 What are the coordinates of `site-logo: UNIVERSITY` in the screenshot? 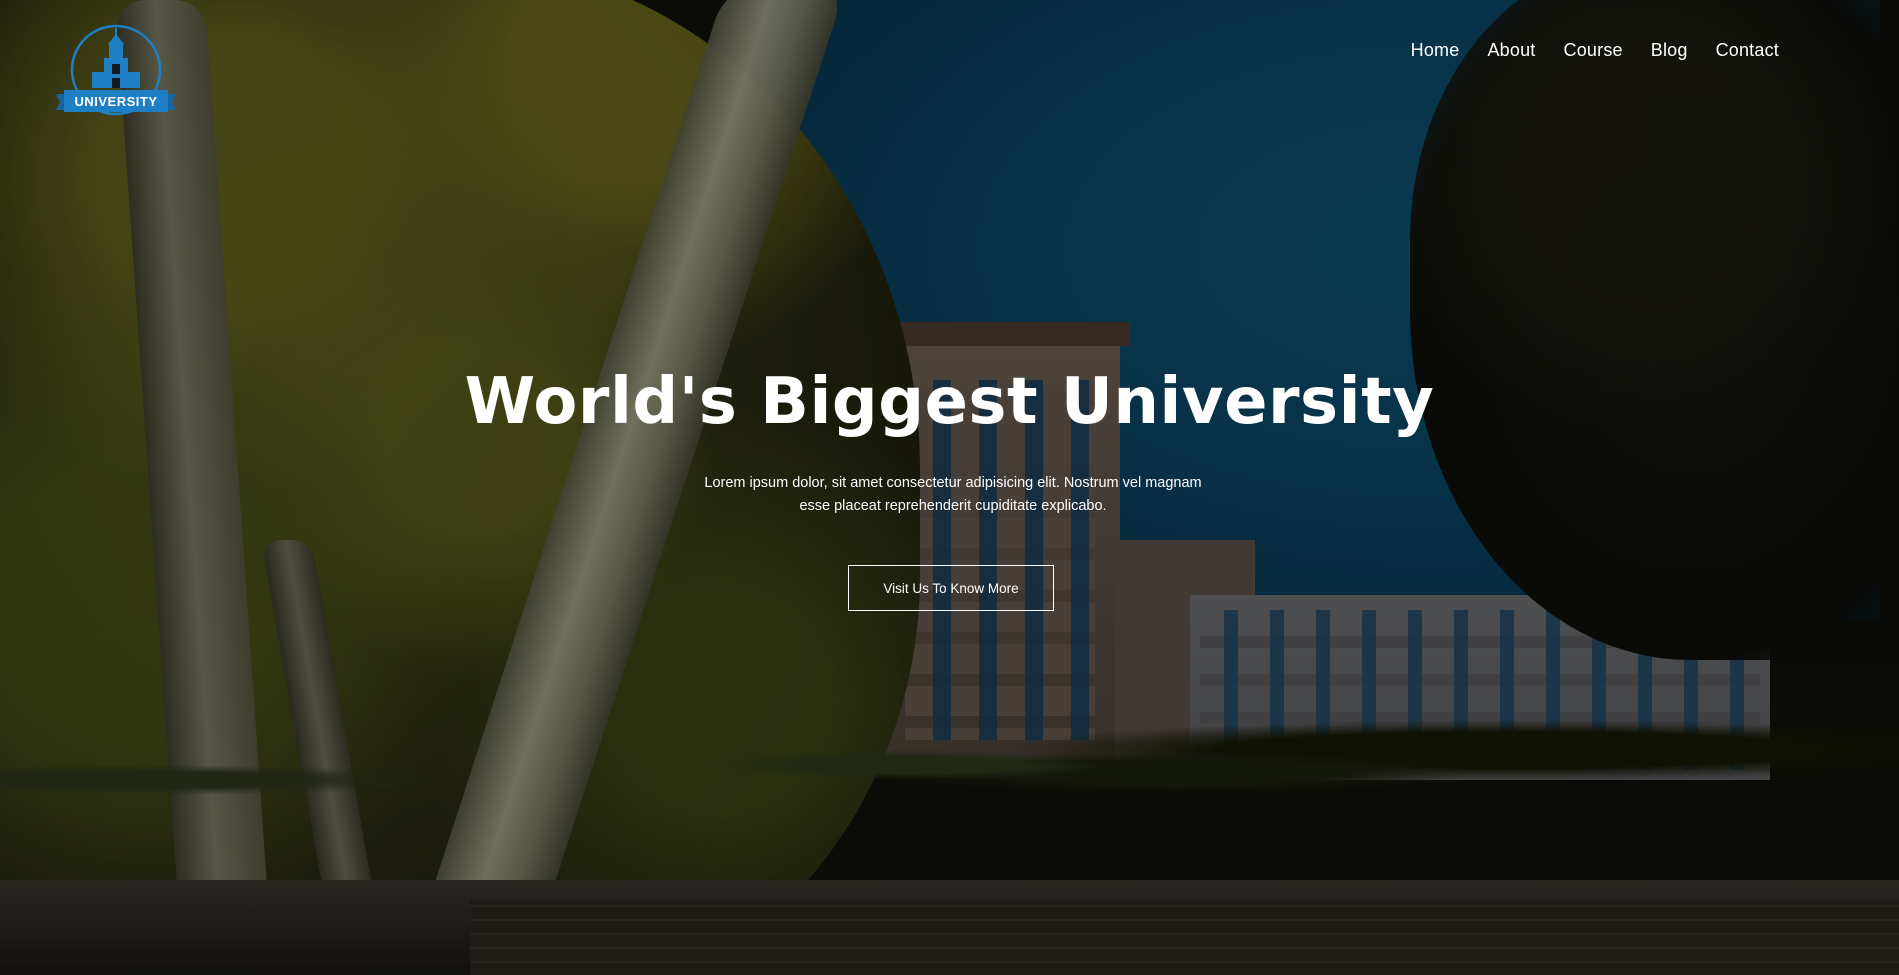 It's located at (116, 72).